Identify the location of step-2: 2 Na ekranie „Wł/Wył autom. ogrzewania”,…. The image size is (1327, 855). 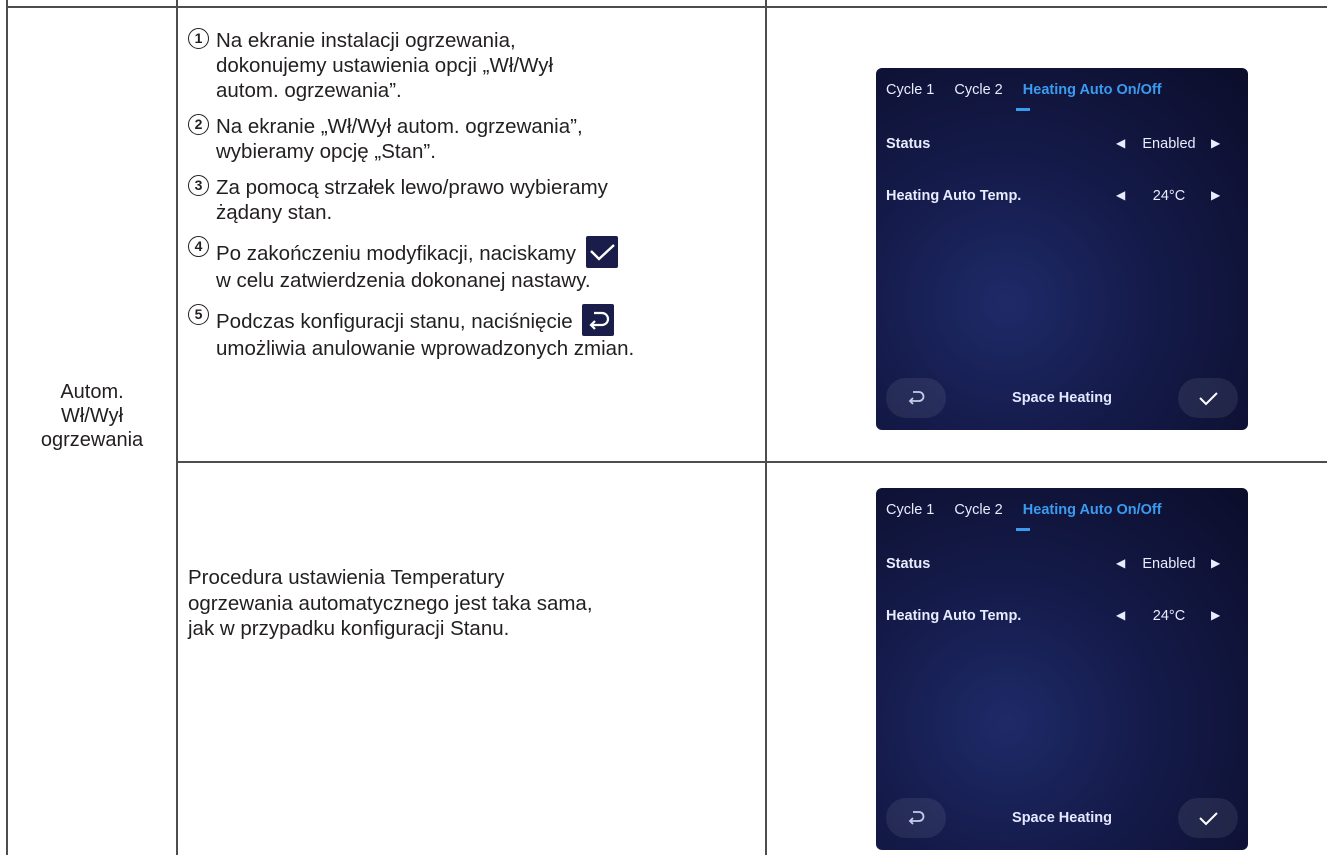
(478, 139).